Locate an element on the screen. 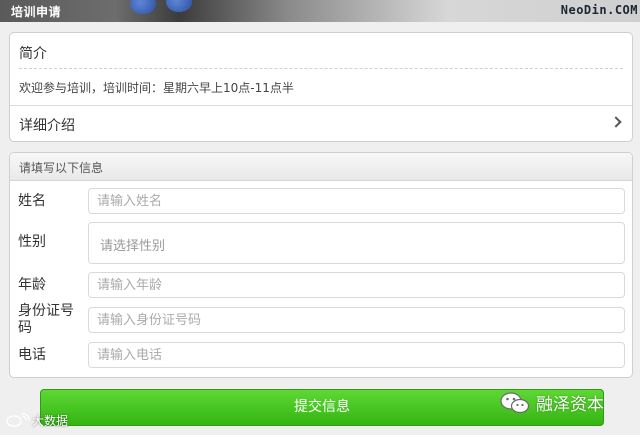 The height and width of the screenshot is (435, 640). gender-label: 性别 is located at coordinates (32, 242).